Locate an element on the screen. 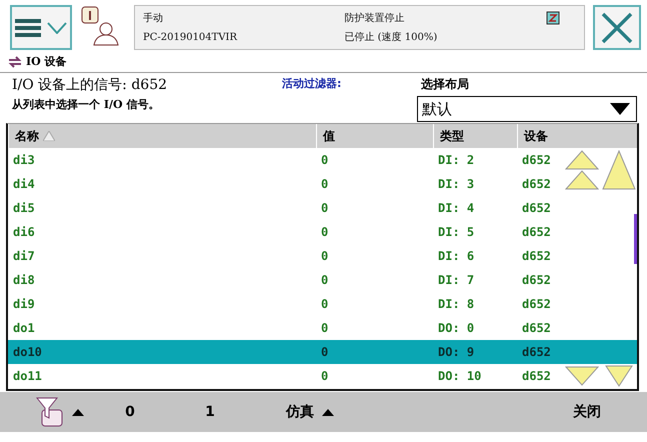  table-row: di6 0 DI: 5 d652 is located at coordinates (322, 232).